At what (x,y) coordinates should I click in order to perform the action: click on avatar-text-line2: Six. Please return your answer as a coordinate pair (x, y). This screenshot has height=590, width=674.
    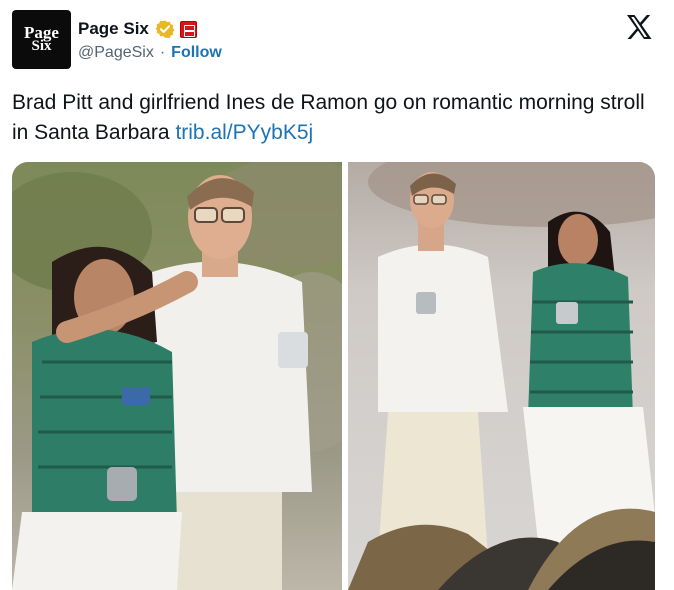
    Looking at the image, I should click on (41, 46).